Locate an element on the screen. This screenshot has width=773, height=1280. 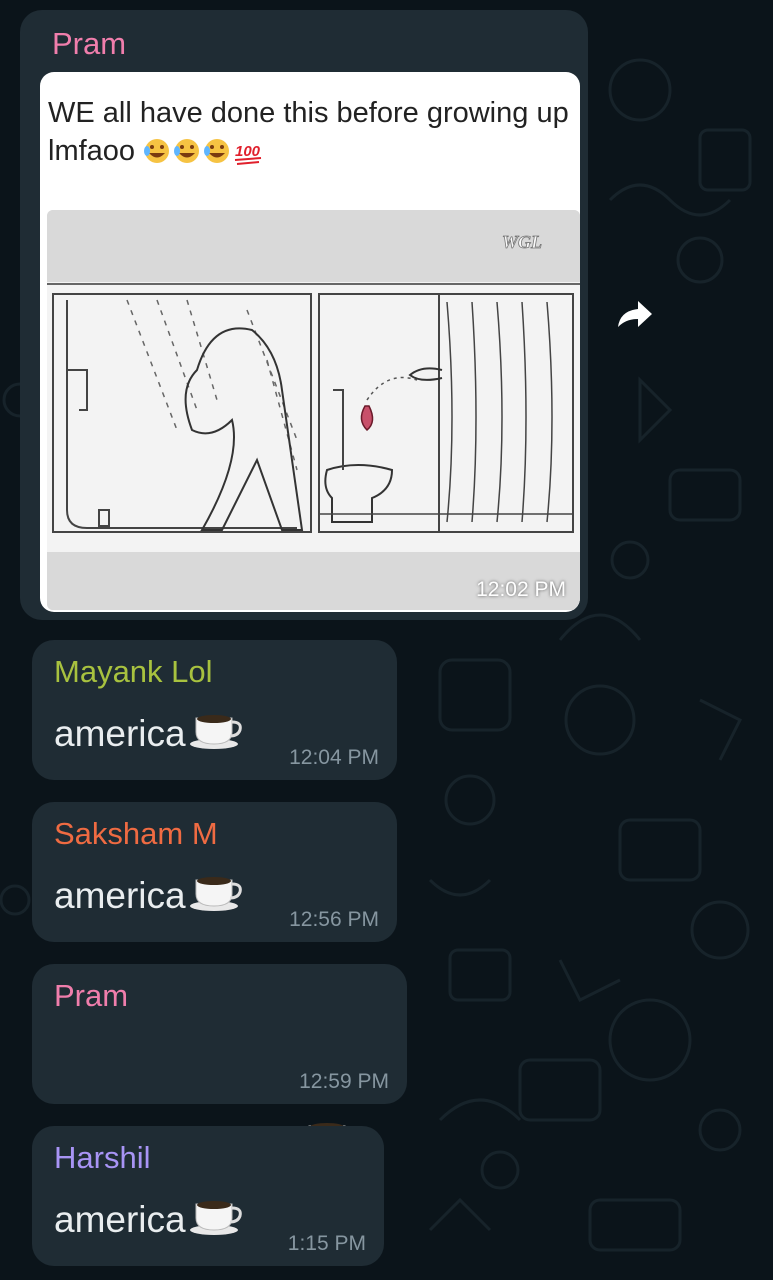
hundred-points-icon: 100 is located at coordinates (248, 154).